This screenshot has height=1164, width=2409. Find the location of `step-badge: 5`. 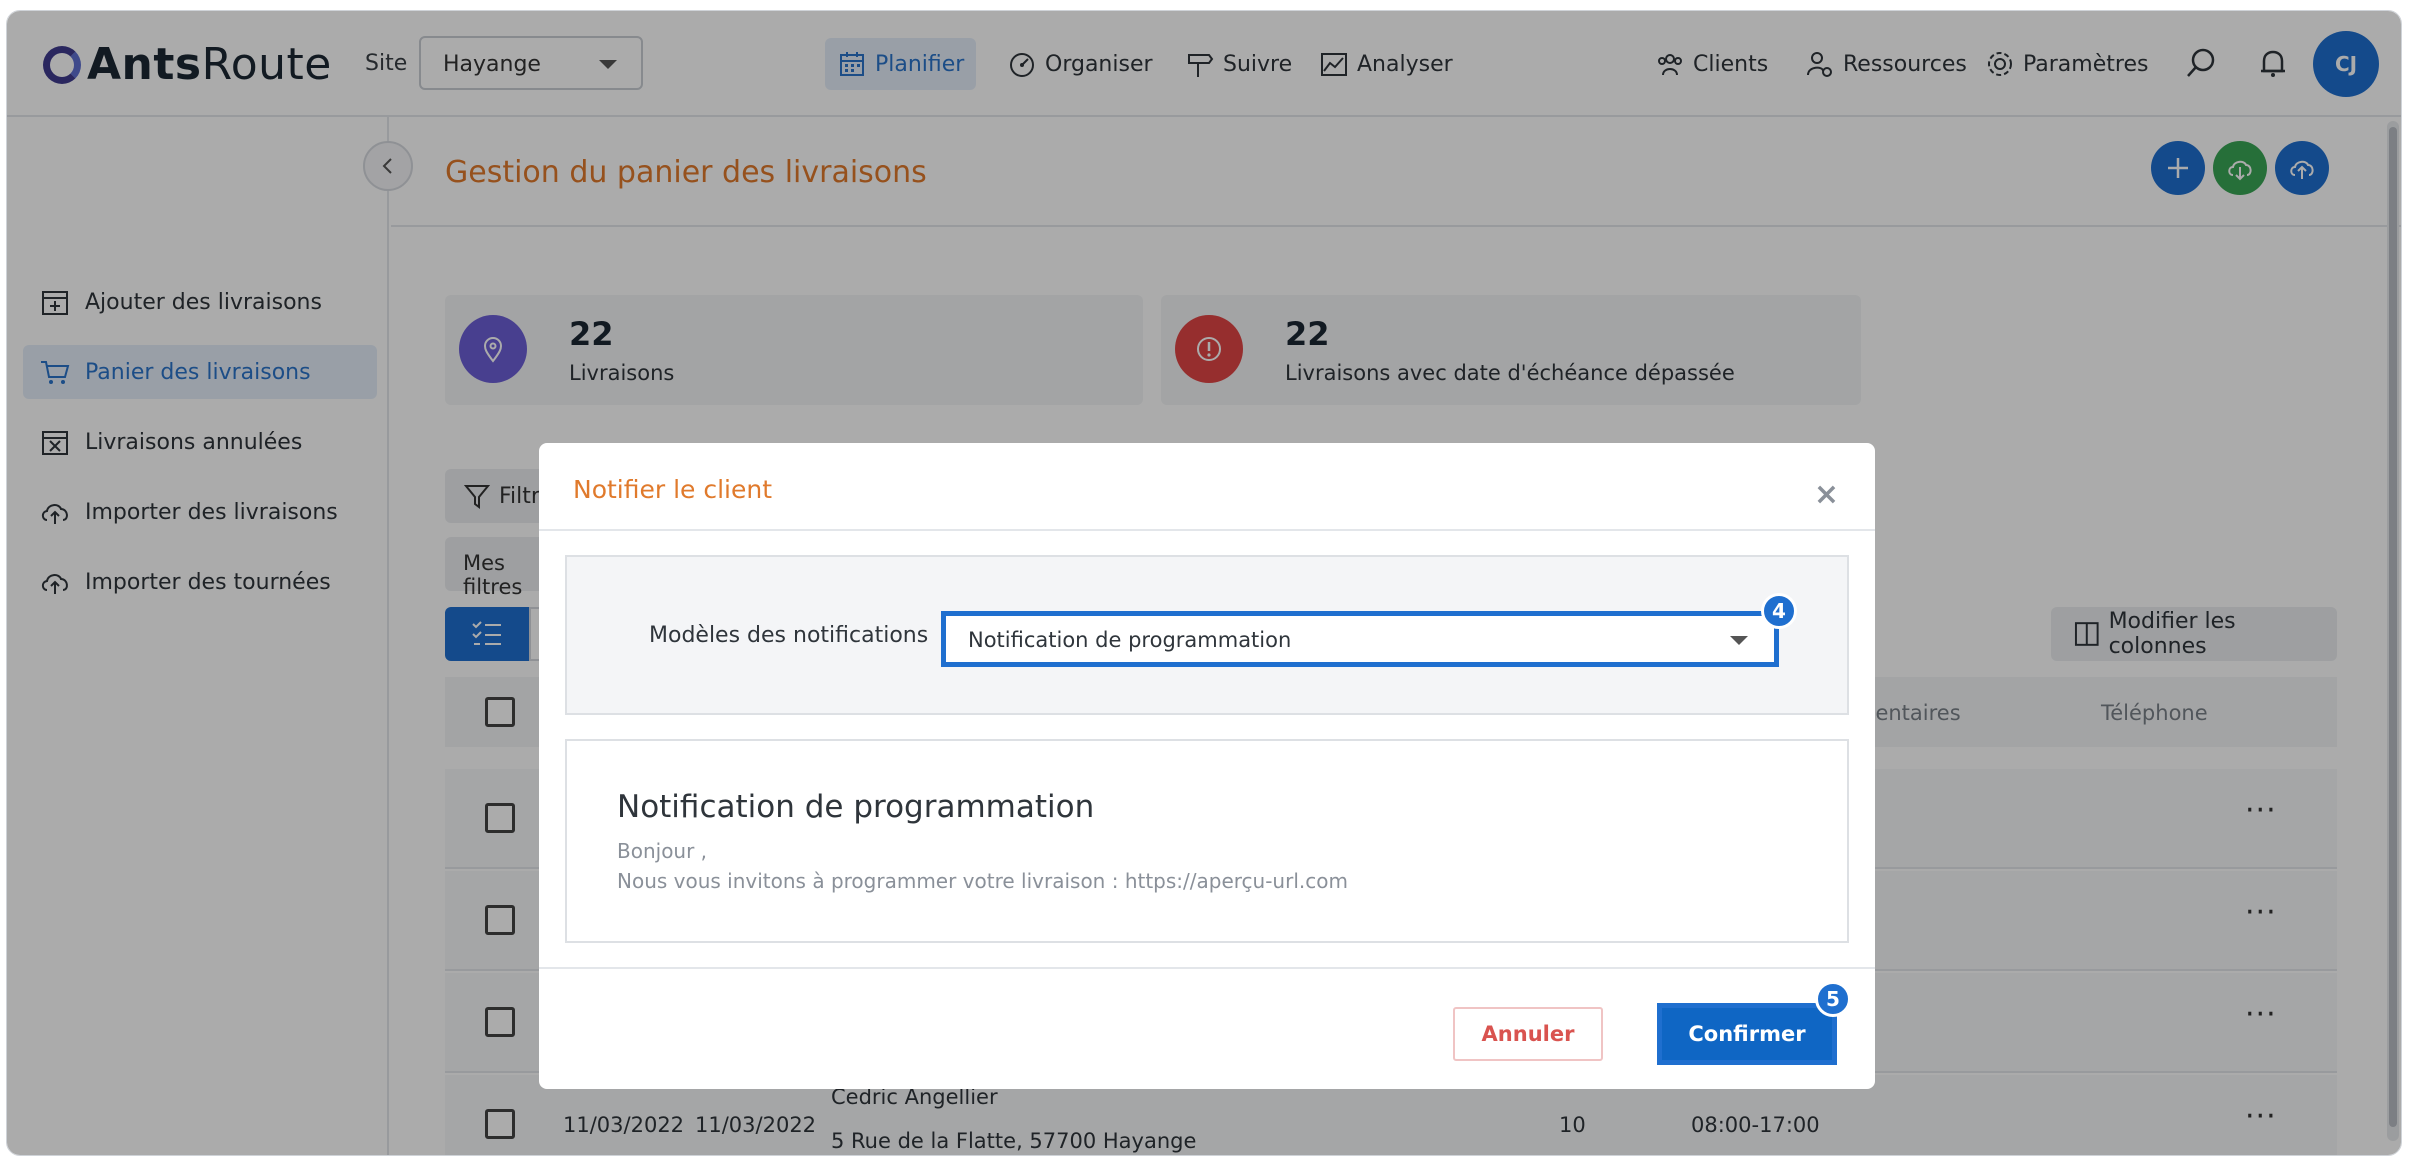

step-badge: 5 is located at coordinates (1833, 999).